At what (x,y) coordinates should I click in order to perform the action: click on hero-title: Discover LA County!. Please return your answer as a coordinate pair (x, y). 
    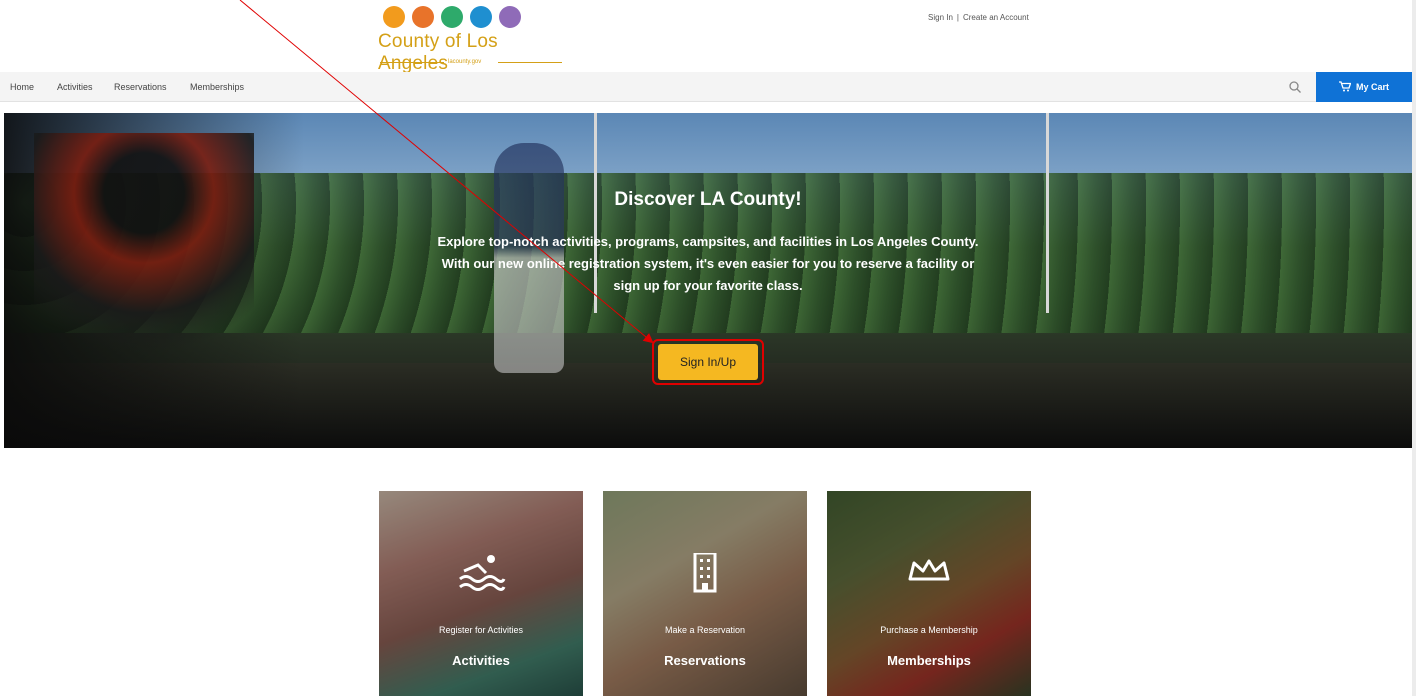
    Looking at the image, I should click on (708, 199).